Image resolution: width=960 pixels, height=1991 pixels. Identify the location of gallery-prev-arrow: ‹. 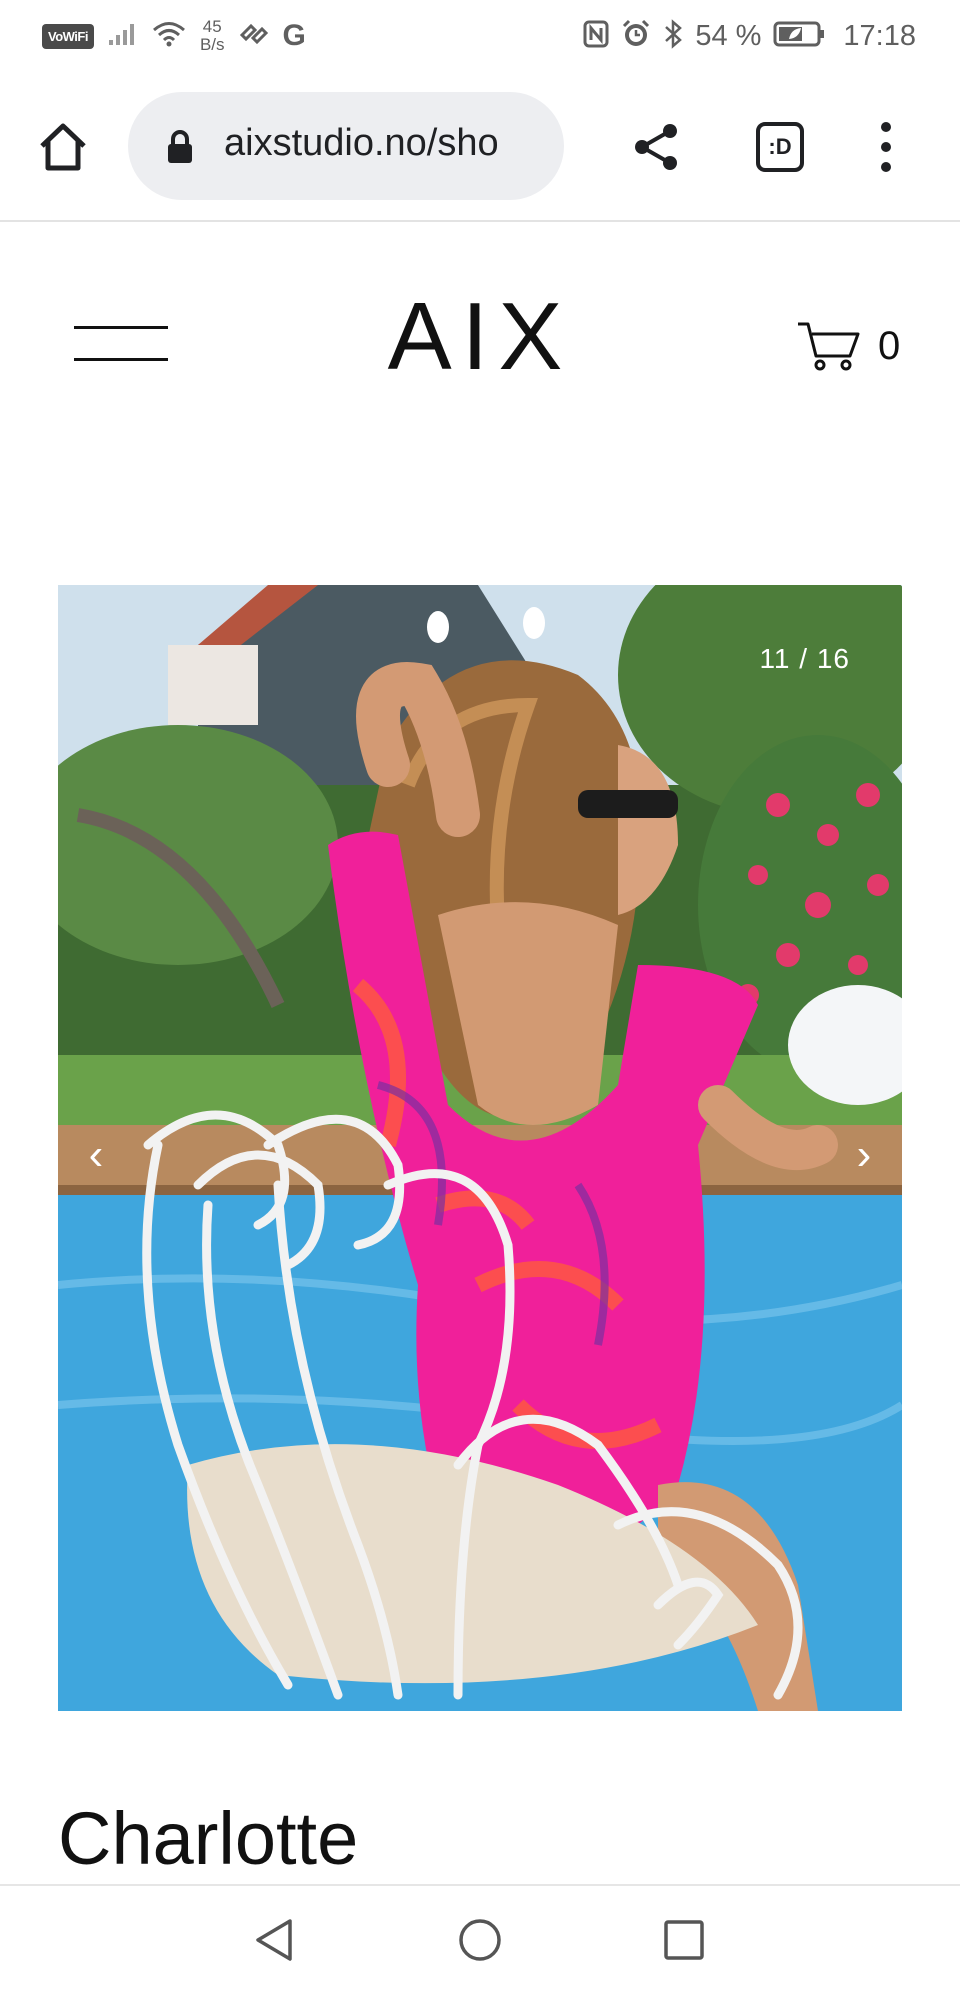
(96, 1155).